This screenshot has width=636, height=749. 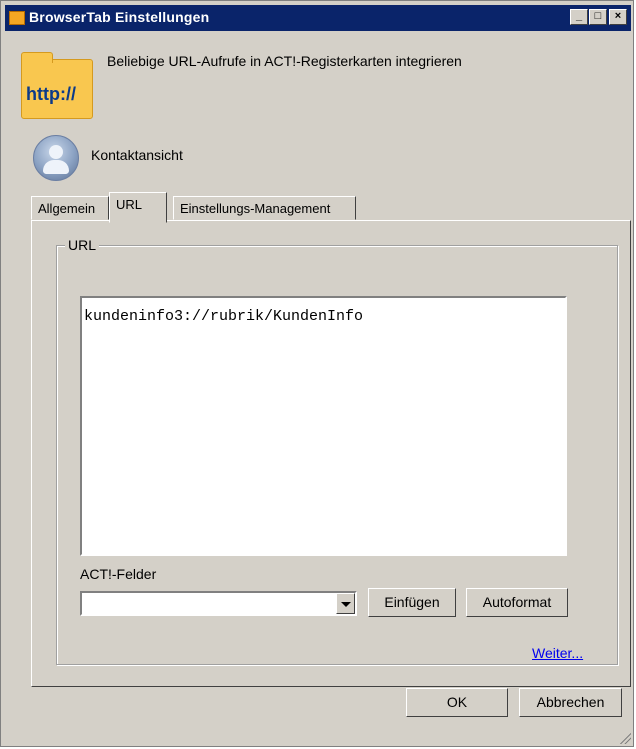 I want to click on close-button: ×, so click(x=618, y=17).